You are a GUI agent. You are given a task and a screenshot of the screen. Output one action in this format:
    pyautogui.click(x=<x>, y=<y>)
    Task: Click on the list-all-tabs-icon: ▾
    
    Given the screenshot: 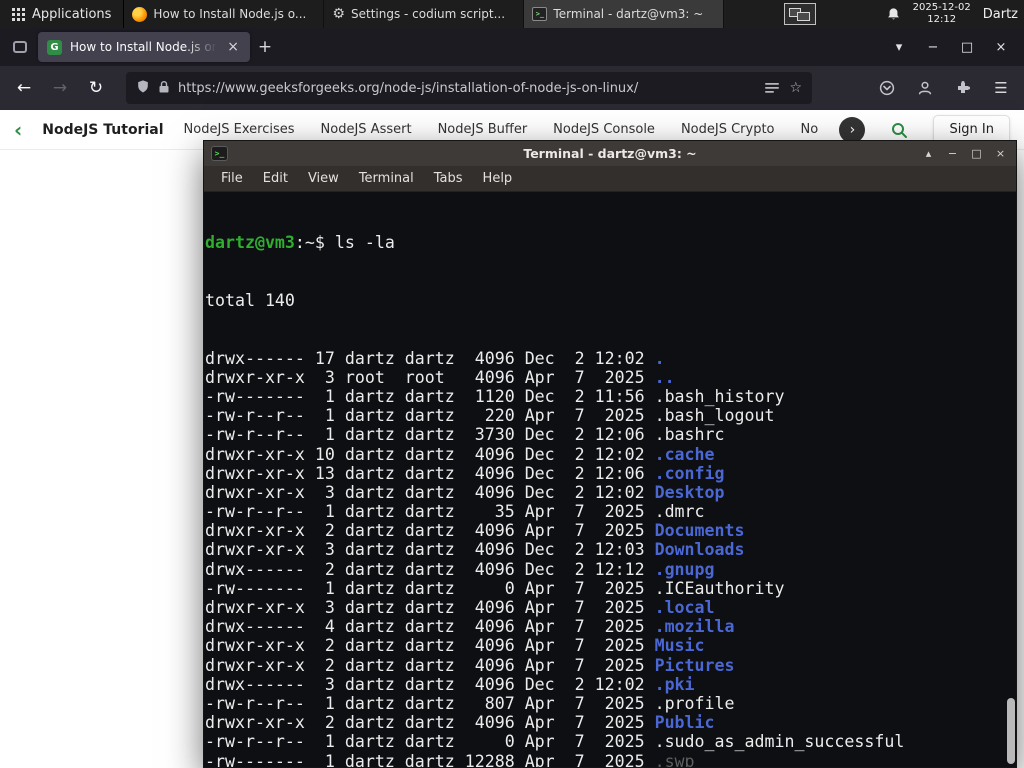 What is the action you would take?
    pyautogui.click(x=899, y=47)
    